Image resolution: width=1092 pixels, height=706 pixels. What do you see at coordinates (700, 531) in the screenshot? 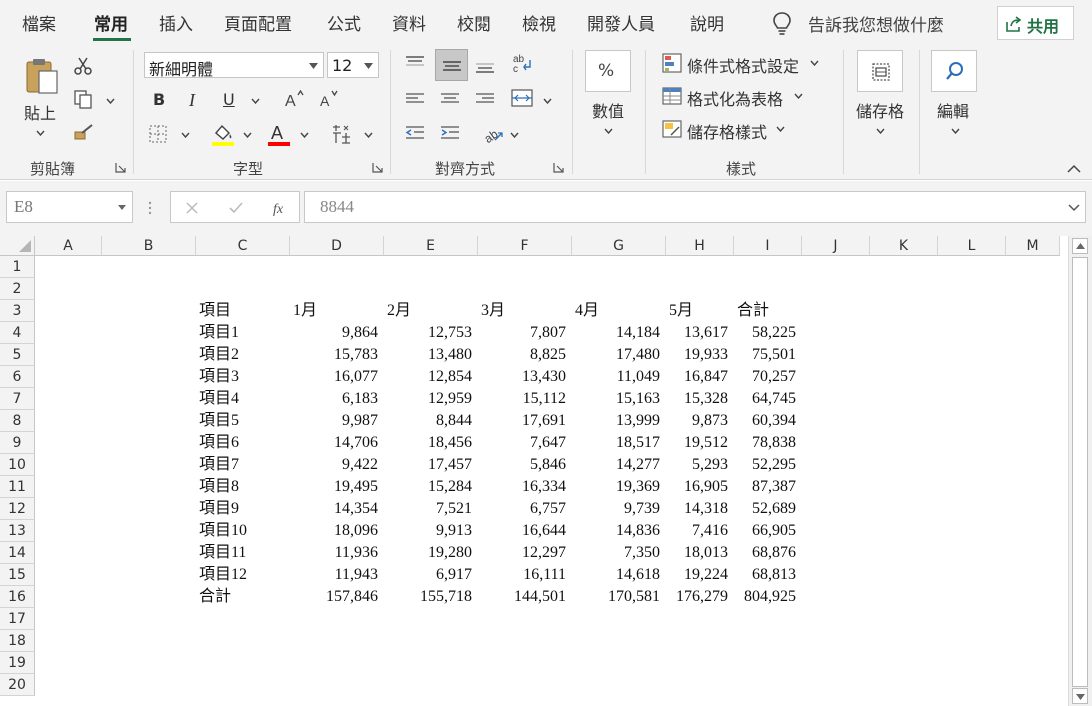
I see `cell-h13: 7,416` at bounding box center [700, 531].